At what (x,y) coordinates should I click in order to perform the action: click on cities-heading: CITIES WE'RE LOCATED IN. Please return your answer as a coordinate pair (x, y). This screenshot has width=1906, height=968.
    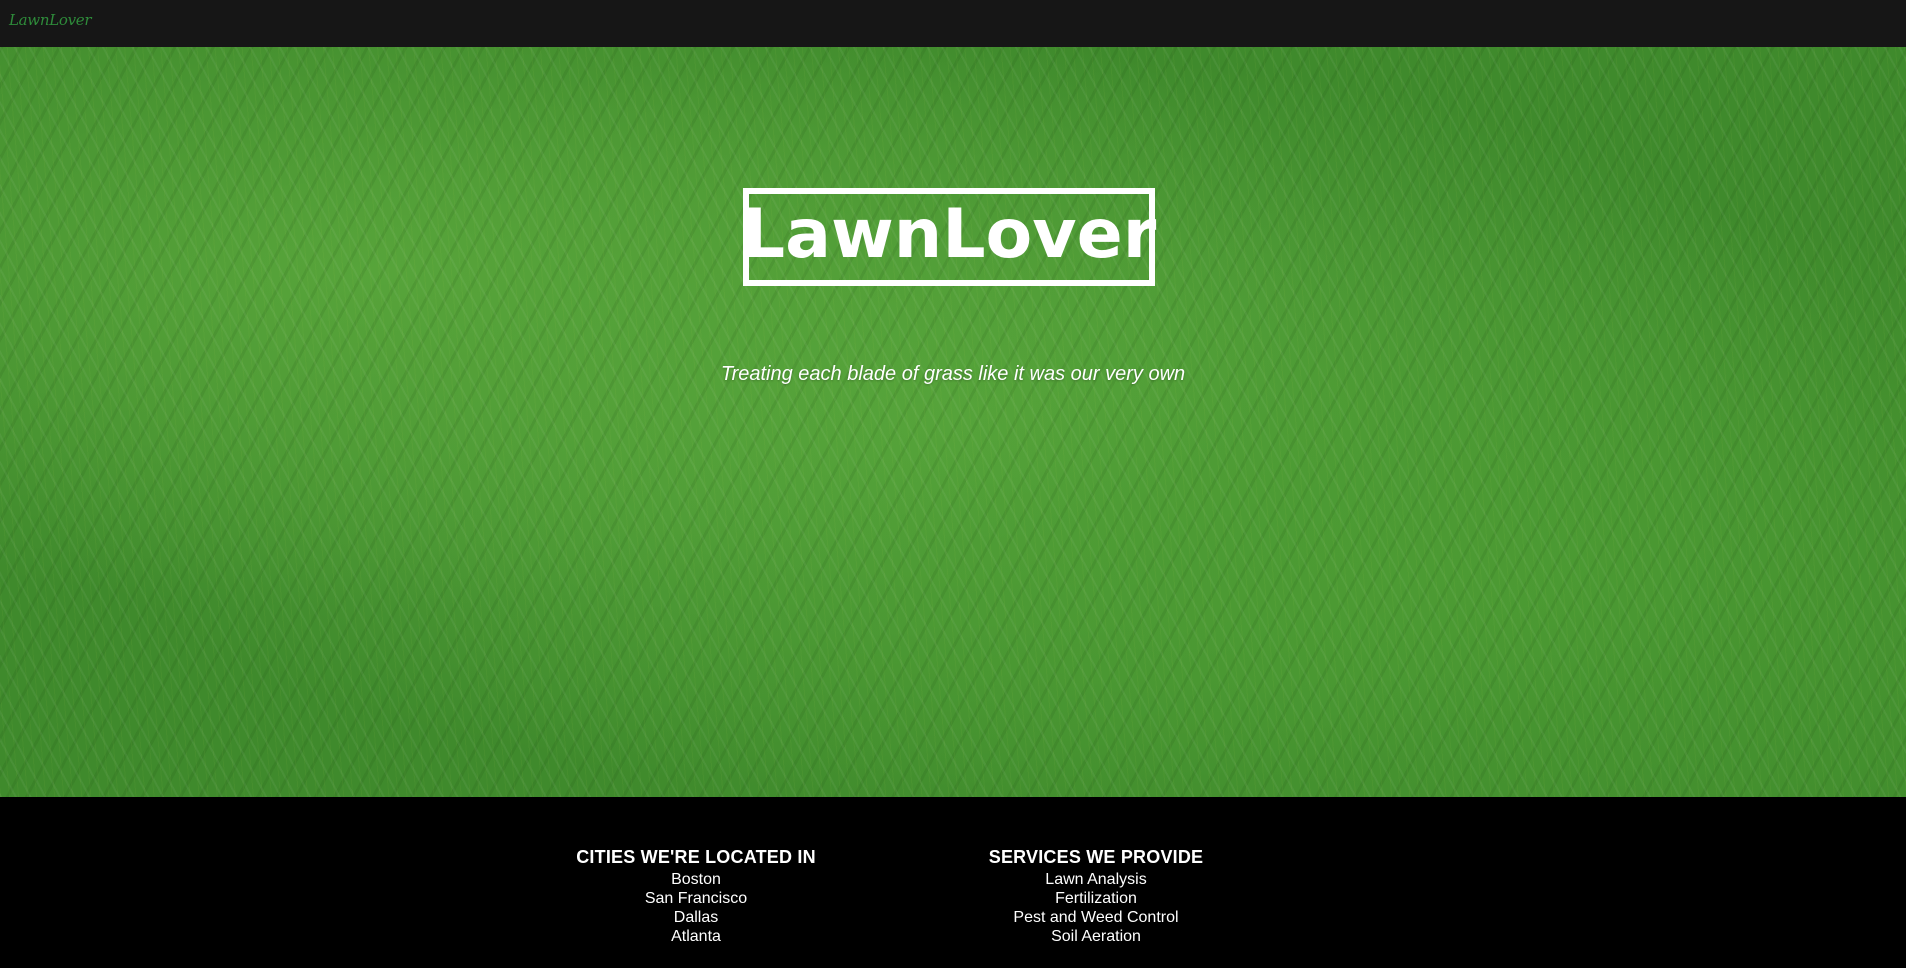
    Looking at the image, I should click on (696, 857).